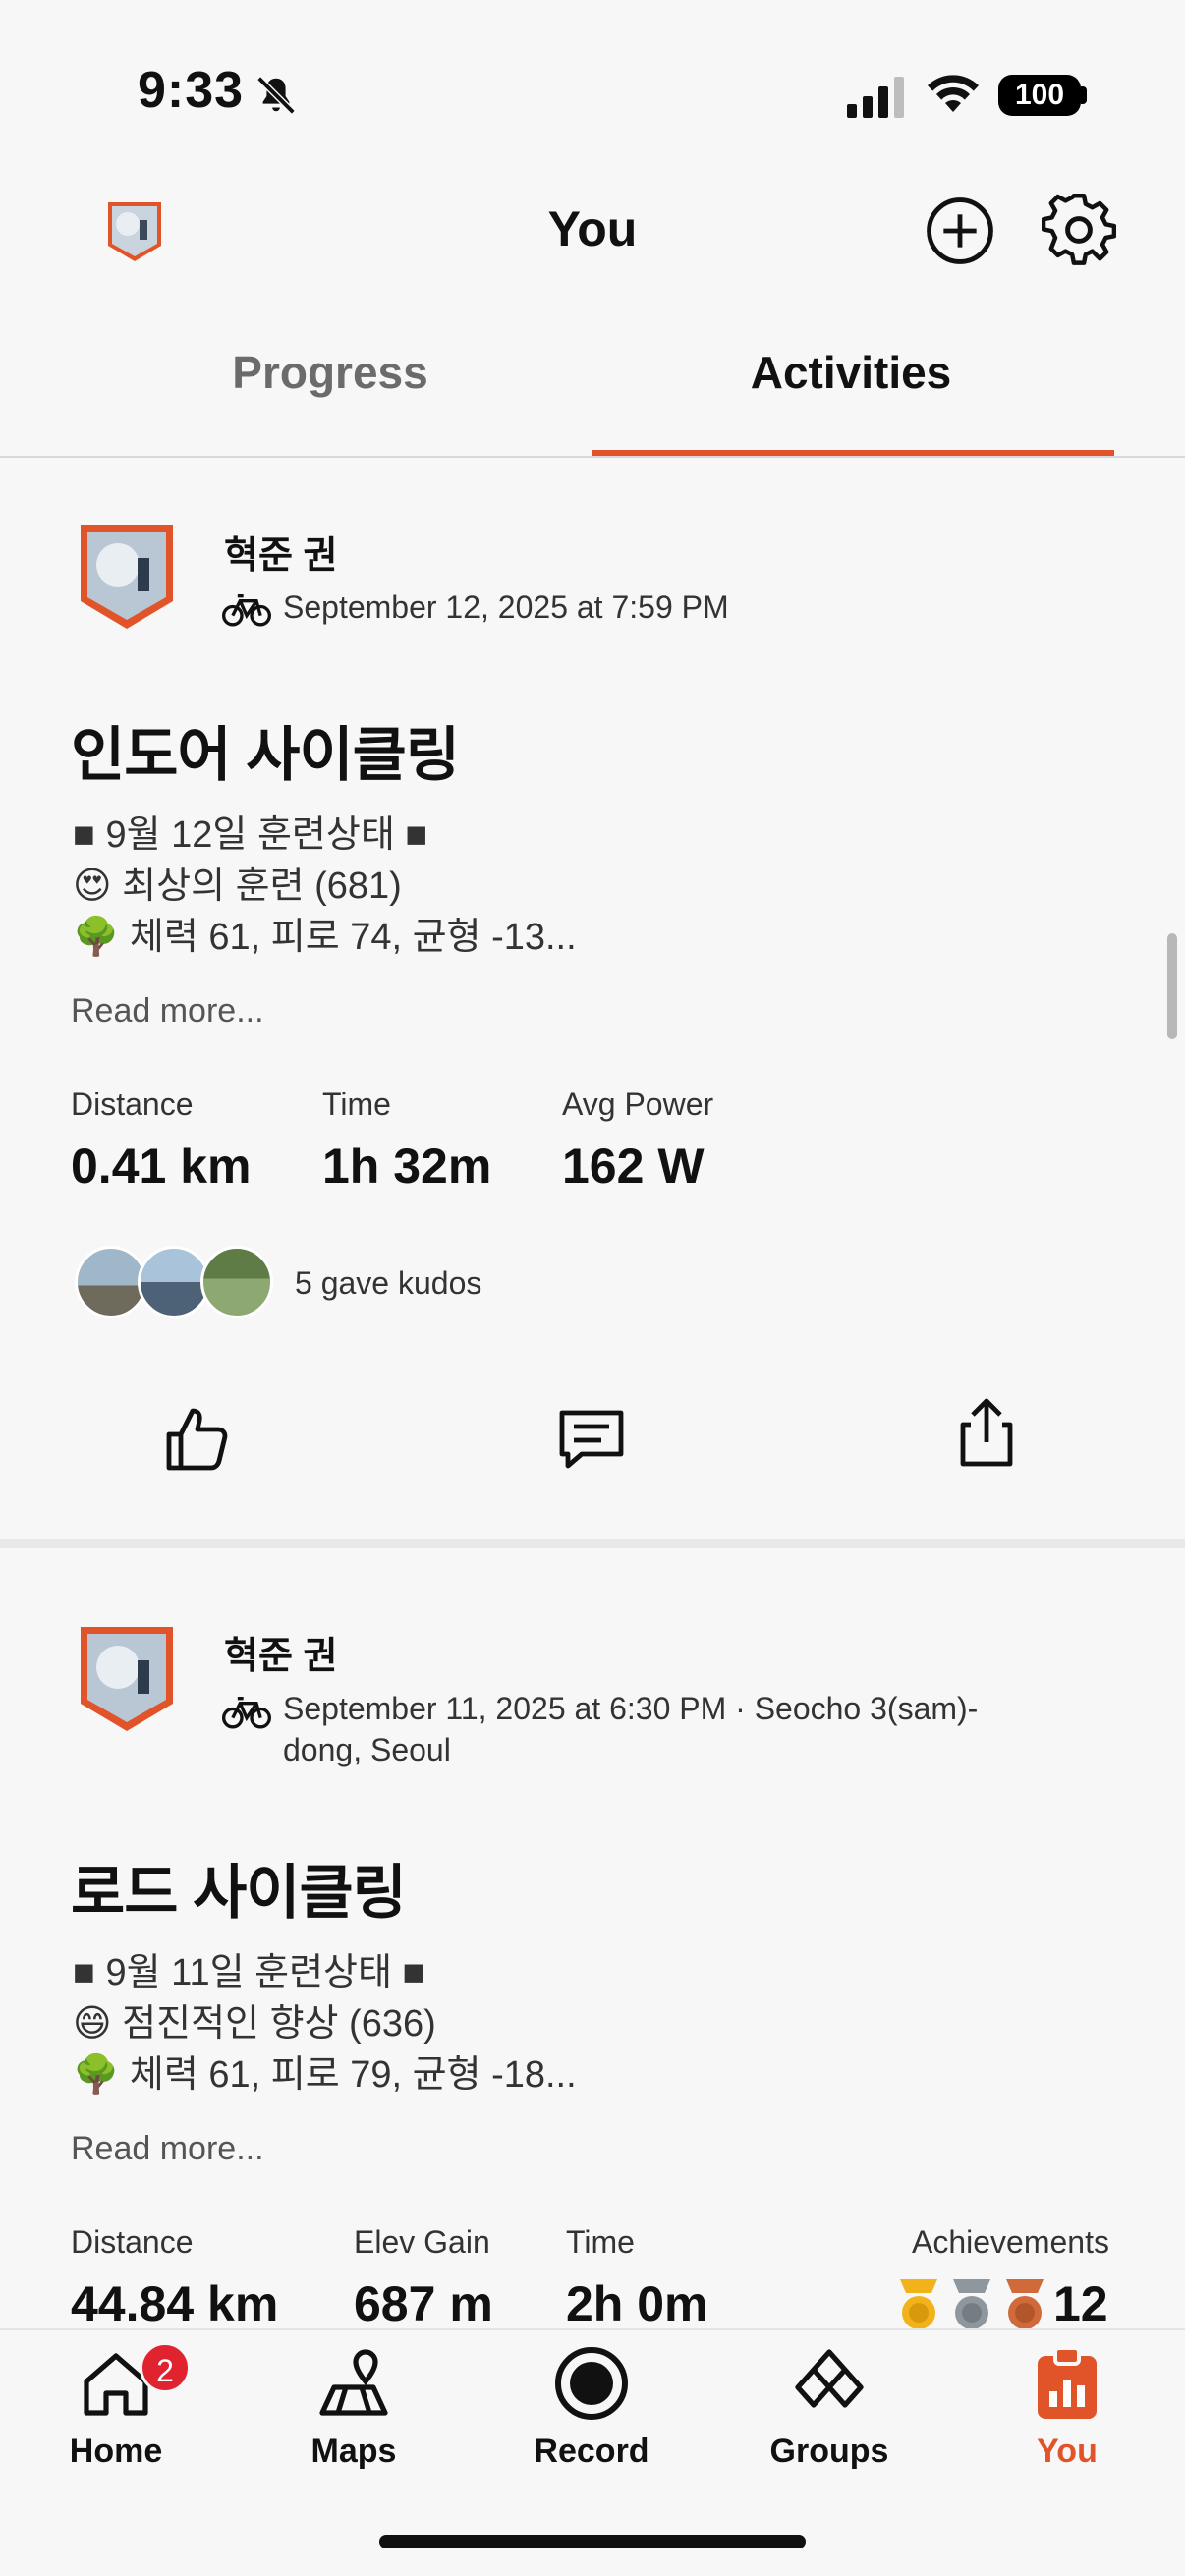  What do you see at coordinates (592, 2541) in the screenshot?
I see `home-indicator` at bounding box center [592, 2541].